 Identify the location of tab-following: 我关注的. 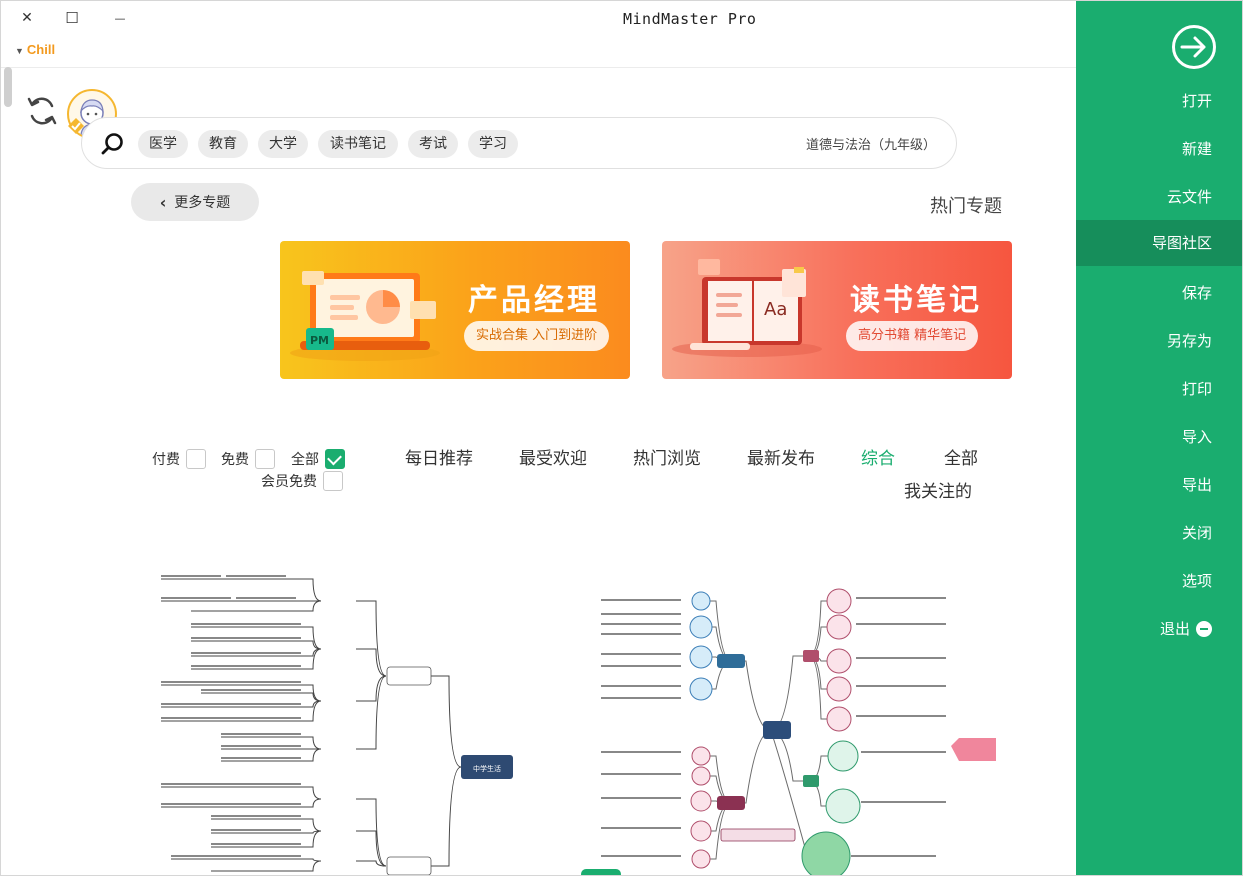
(938, 489).